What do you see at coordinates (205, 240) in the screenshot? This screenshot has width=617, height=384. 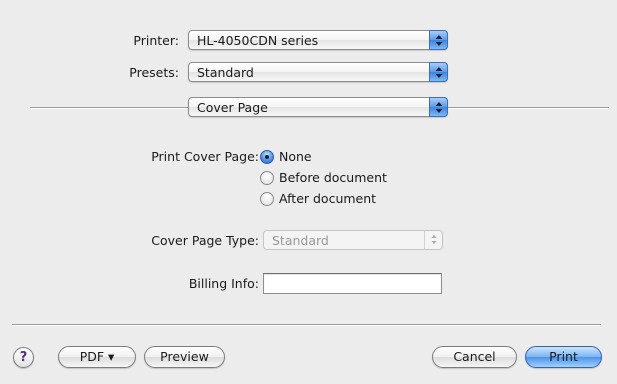 I see `cover-page-type-label: Cover Page Type:` at bounding box center [205, 240].